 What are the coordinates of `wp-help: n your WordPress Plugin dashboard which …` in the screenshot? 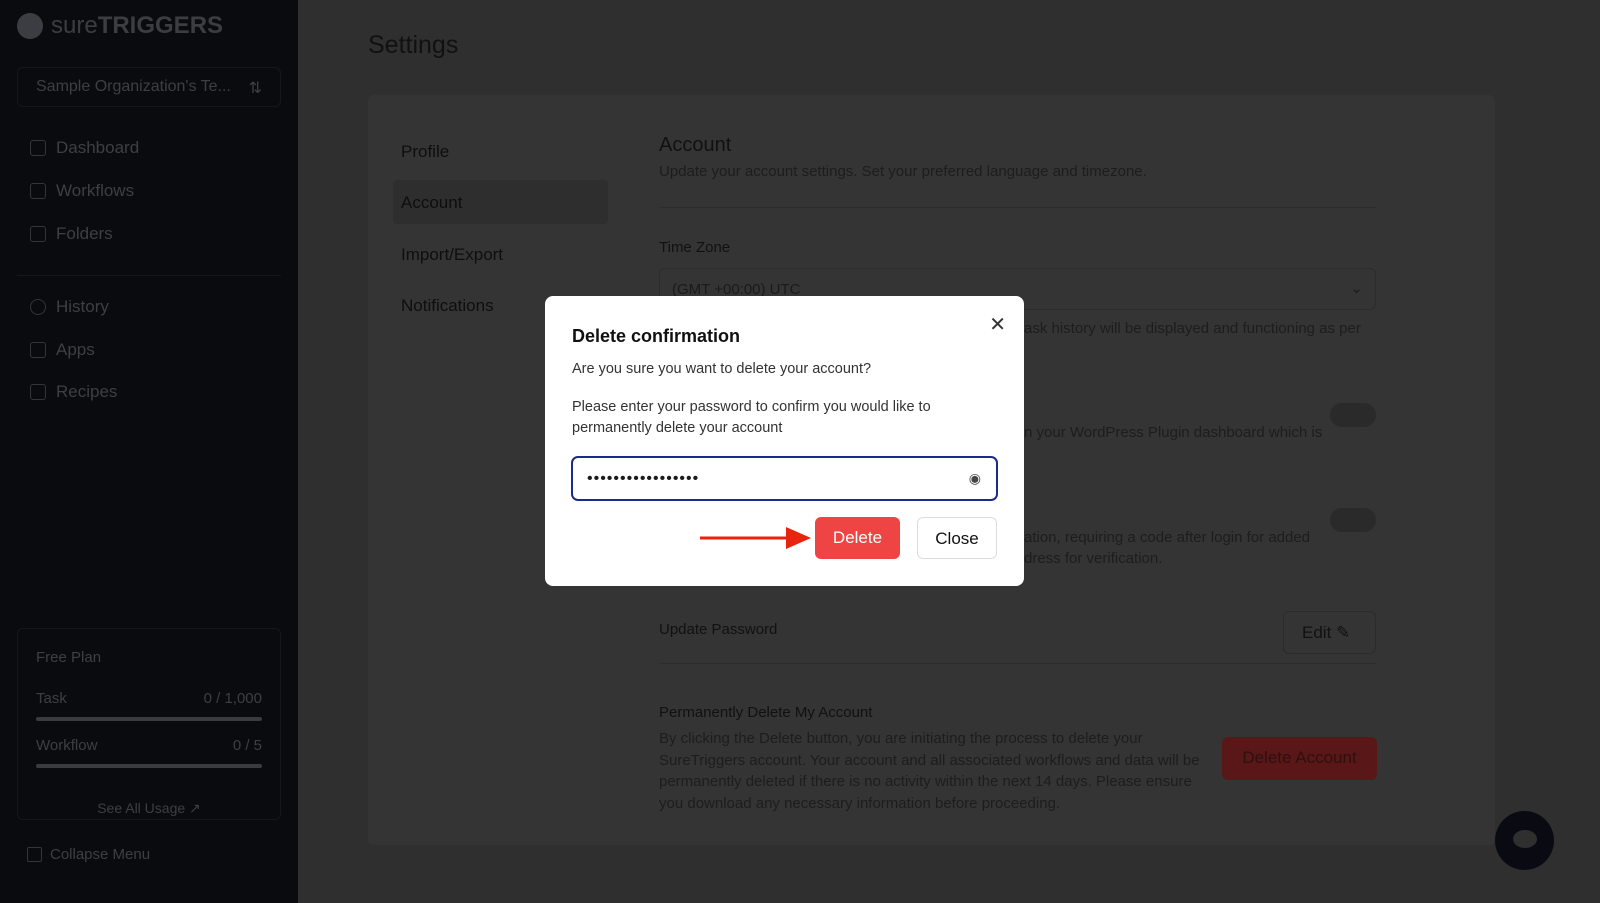 It's located at (1173, 432).